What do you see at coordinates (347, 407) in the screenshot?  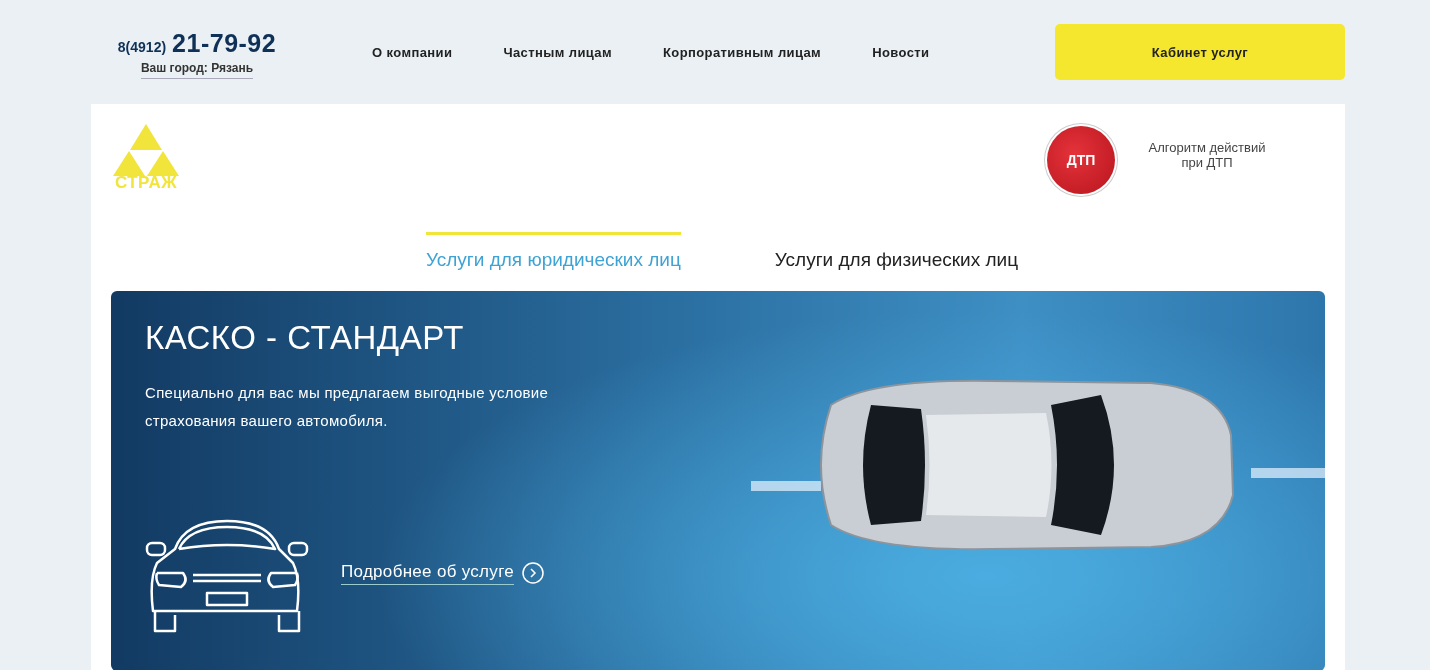 I see `banner-description: Специально для вас мы предлагаем выгодные условие страхования вашего автомобиля.` at bounding box center [347, 407].